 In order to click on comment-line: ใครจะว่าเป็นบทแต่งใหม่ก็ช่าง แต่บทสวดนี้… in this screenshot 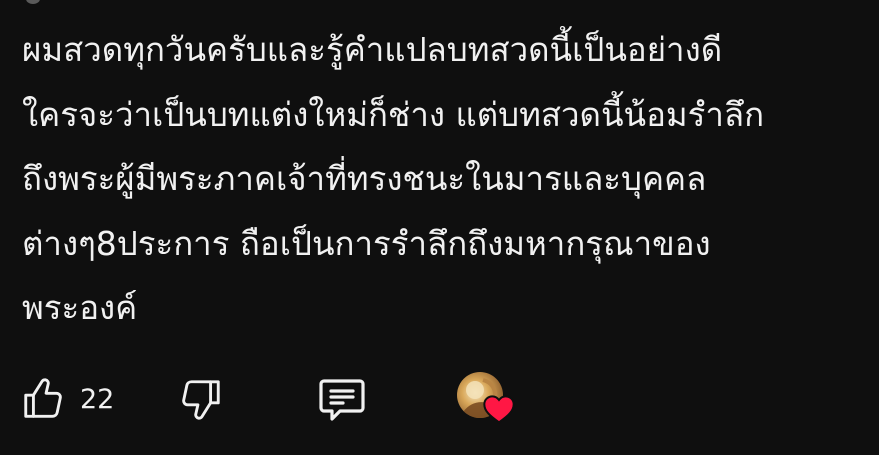, I will do `click(393, 114)`.